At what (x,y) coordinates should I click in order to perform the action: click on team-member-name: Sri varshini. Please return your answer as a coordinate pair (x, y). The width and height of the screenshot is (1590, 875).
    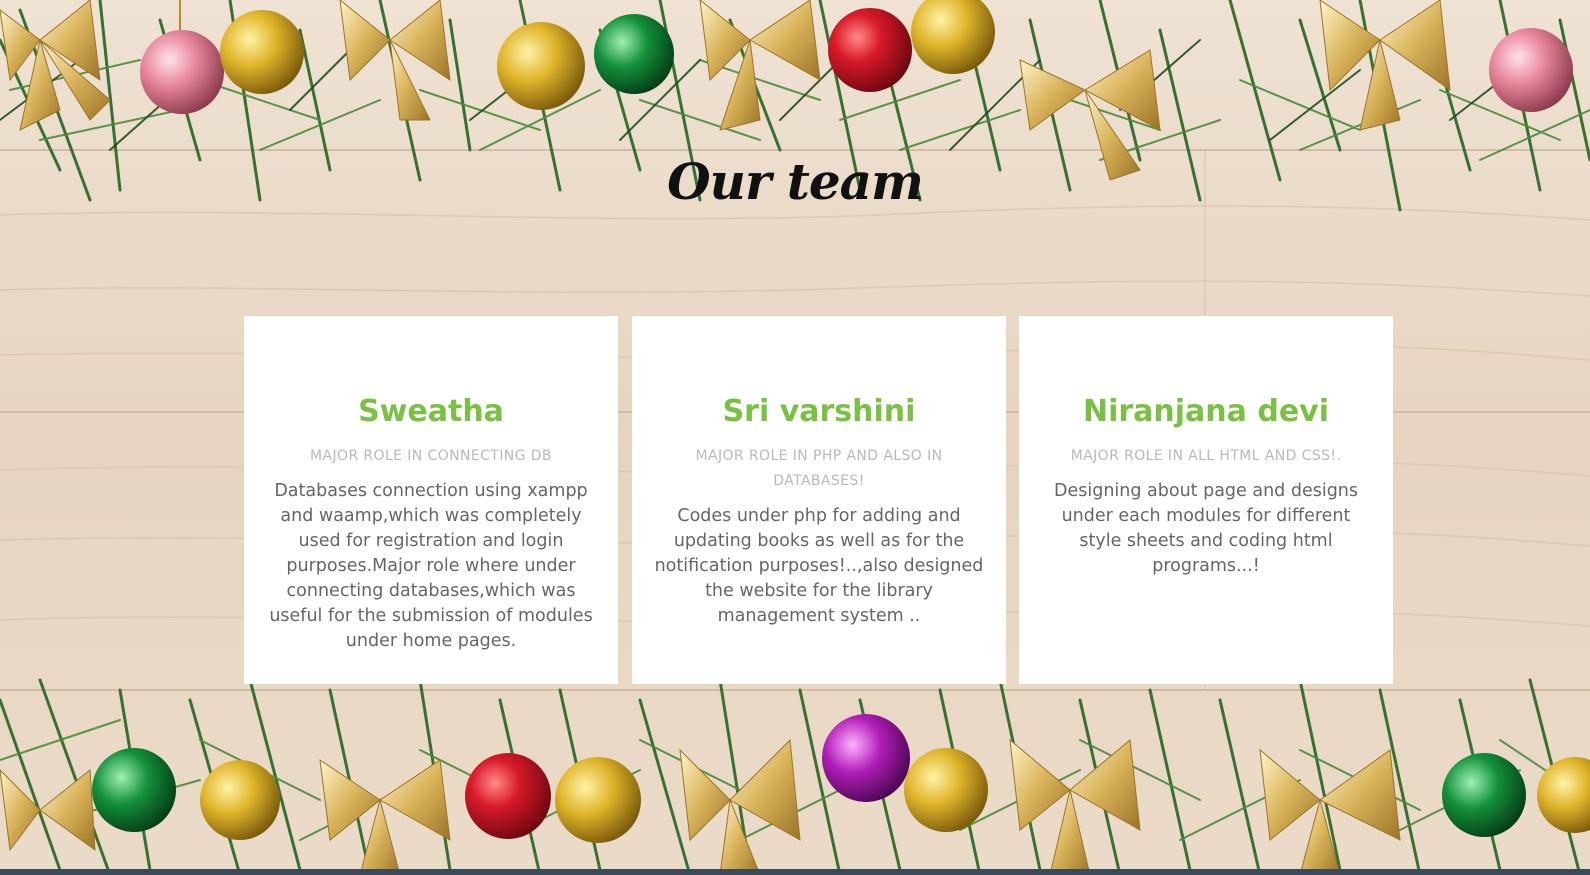
    Looking at the image, I should click on (819, 411).